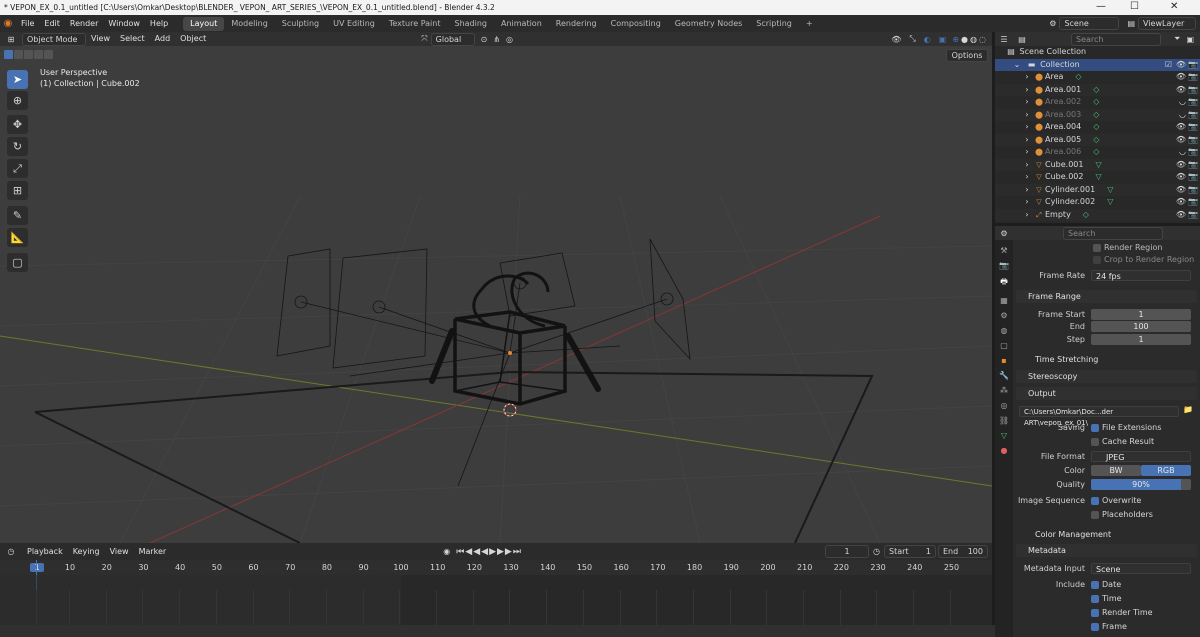 This screenshot has height=637, width=1200. Describe the element at coordinates (28, 54) in the screenshot. I see `select-subtract-icon` at that location.